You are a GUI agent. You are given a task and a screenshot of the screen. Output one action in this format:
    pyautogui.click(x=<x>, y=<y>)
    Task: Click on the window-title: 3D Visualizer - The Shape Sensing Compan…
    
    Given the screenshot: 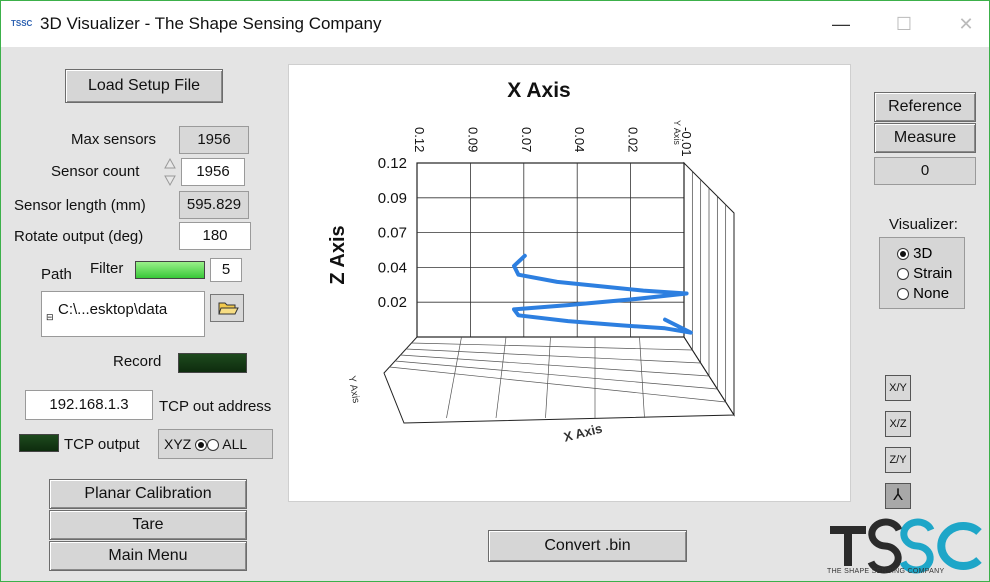 What is the action you would take?
    pyautogui.click(x=211, y=23)
    